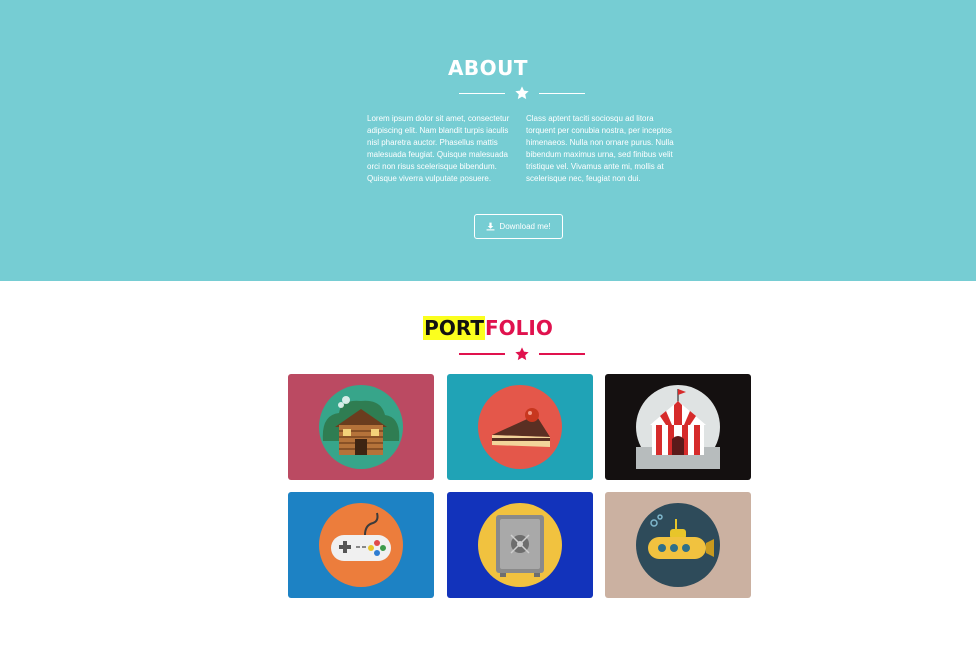 The width and height of the screenshot is (976, 652). I want to click on portfolio-title-rest: FOLIO, so click(518, 328).